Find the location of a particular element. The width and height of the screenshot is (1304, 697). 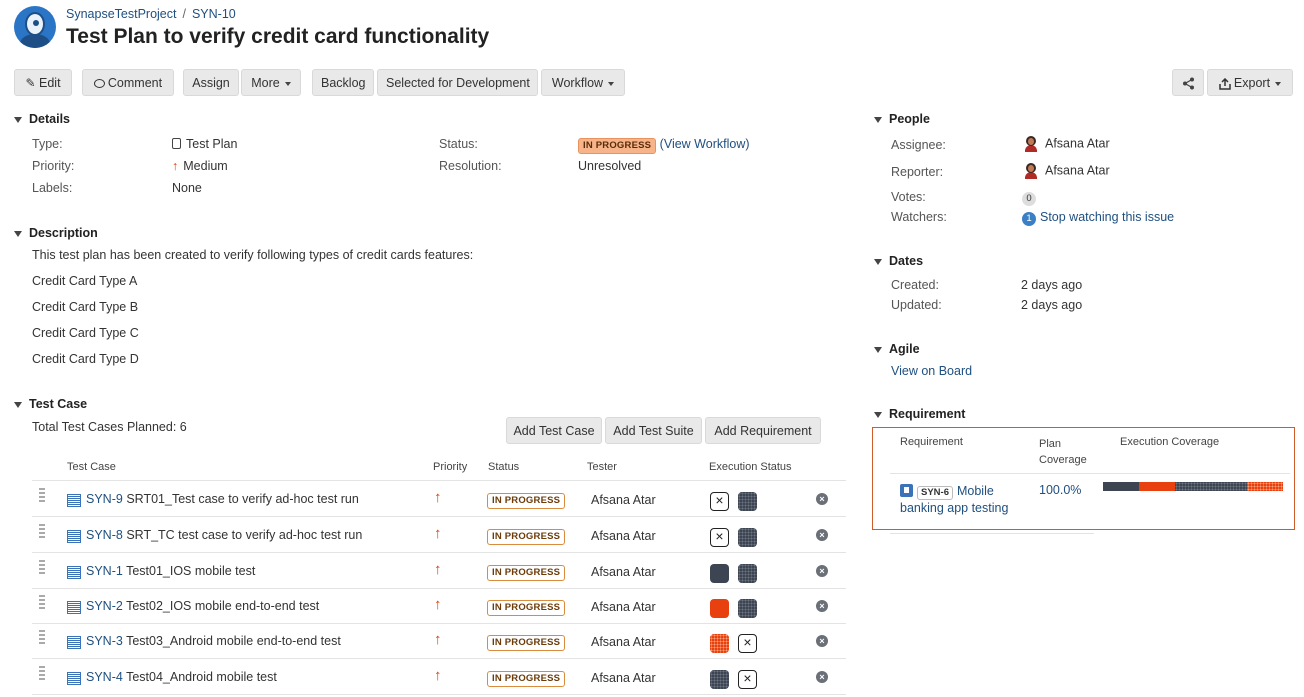

assignee-name: Afsana Atar is located at coordinates (1077, 143).